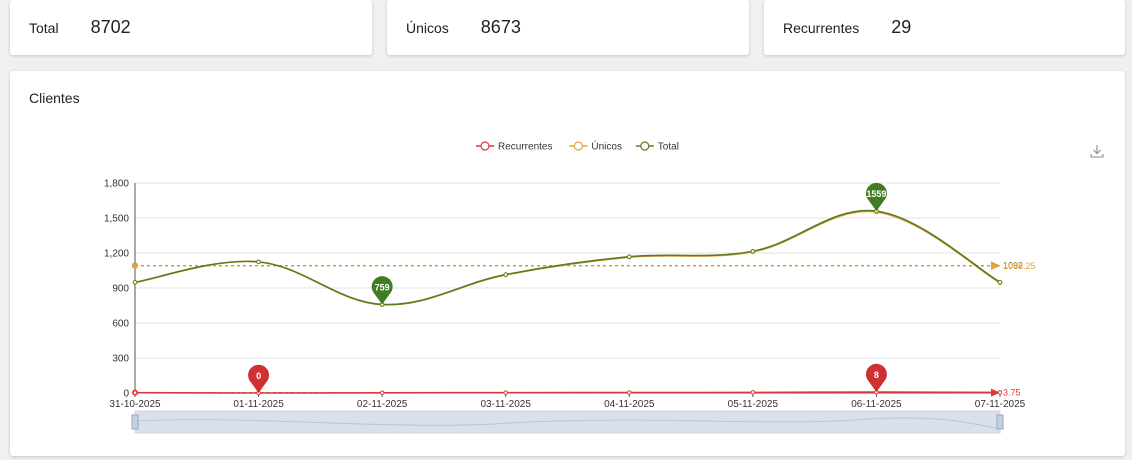  What do you see at coordinates (382, 404) in the screenshot?
I see `x-tick-label: 02-11-2025` at bounding box center [382, 404].